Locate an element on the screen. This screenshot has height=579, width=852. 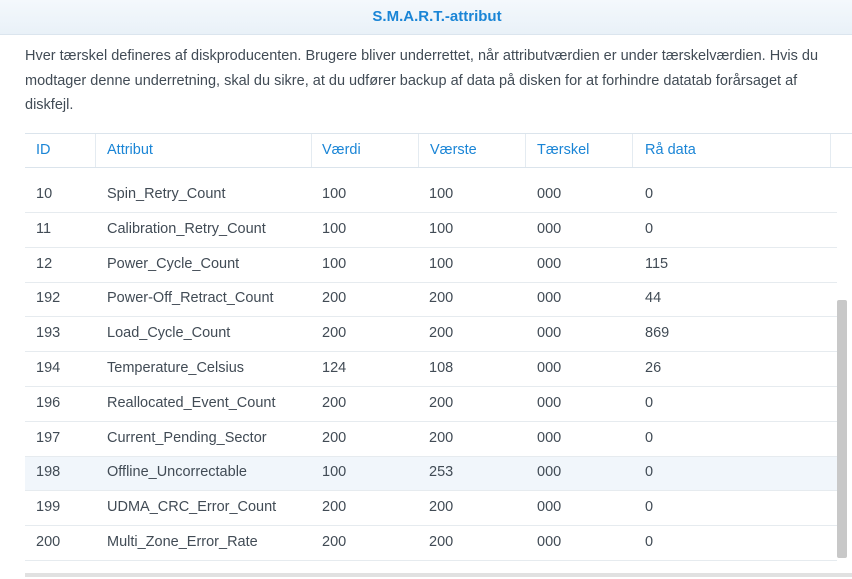
cell-attribute: Temperature_Celsius is located at coordinates (176, 368).